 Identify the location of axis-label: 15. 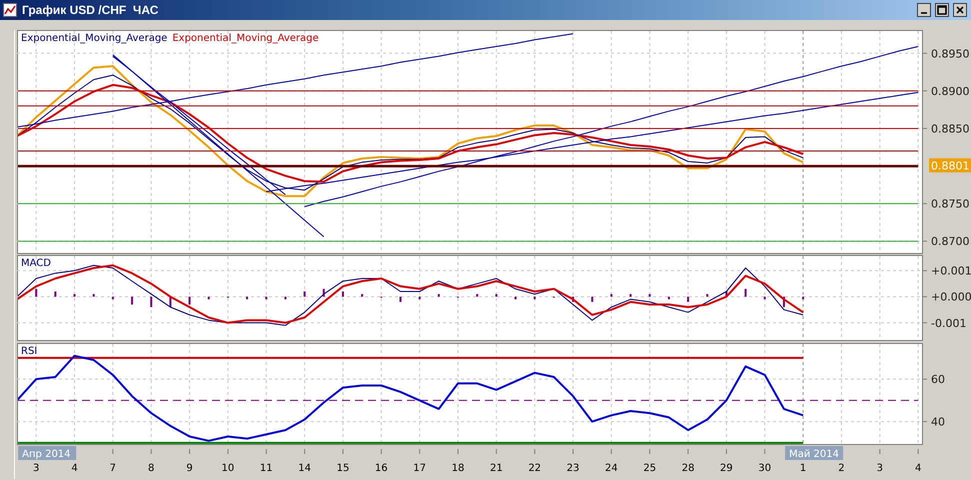
(343, 468).